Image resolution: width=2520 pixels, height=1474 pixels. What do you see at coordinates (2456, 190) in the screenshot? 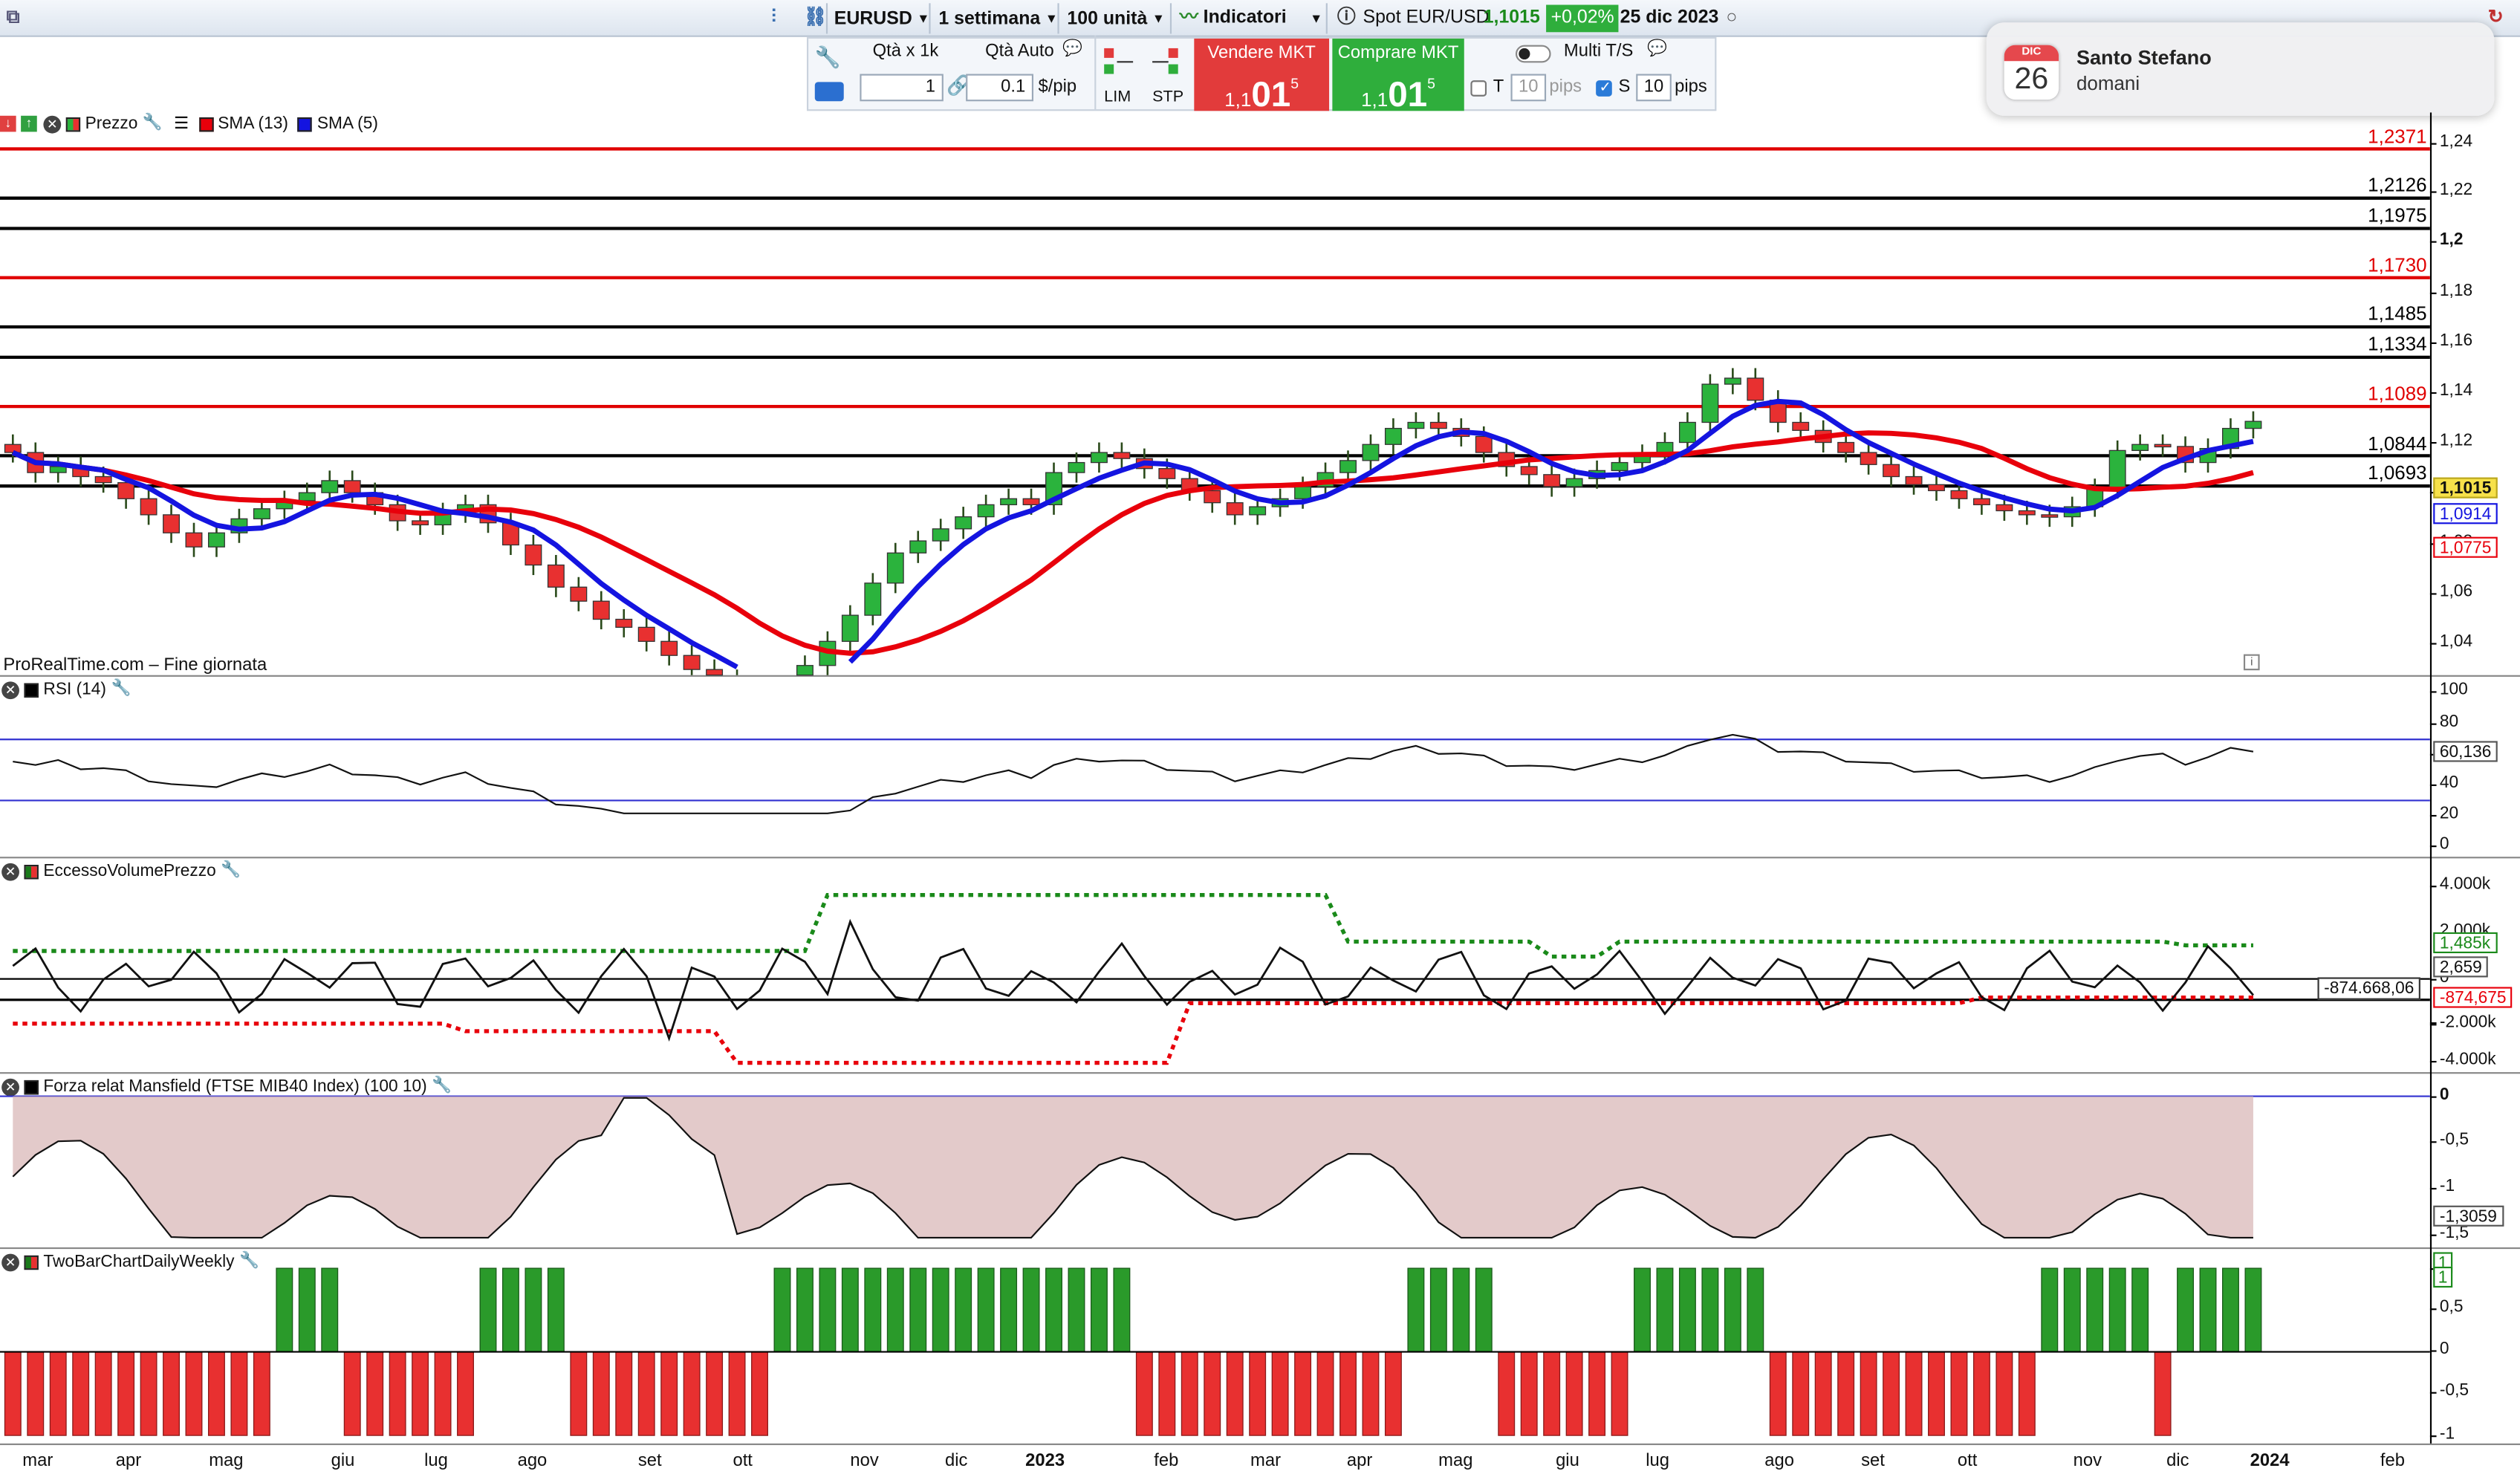
I see `axis-tick-label: 1,22` at bounding box center [2456, 190].